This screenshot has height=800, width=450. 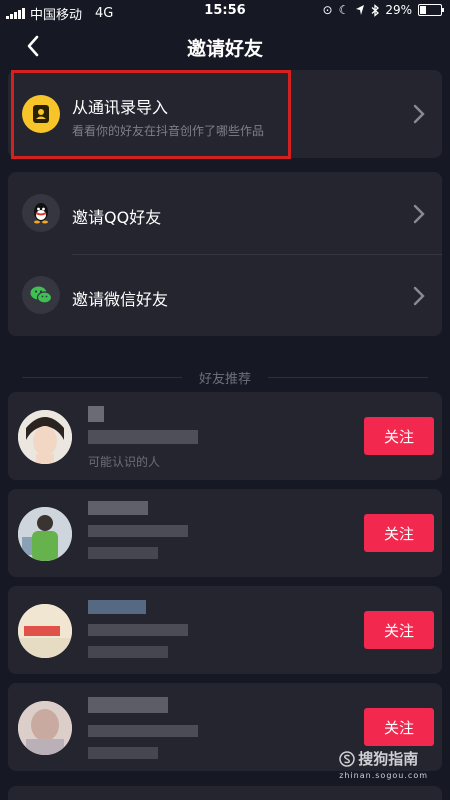 What do you see at coordinates (344, 10) in the screenshot?
I see `moon-icon: ☾` at bounding box center [344, 10].